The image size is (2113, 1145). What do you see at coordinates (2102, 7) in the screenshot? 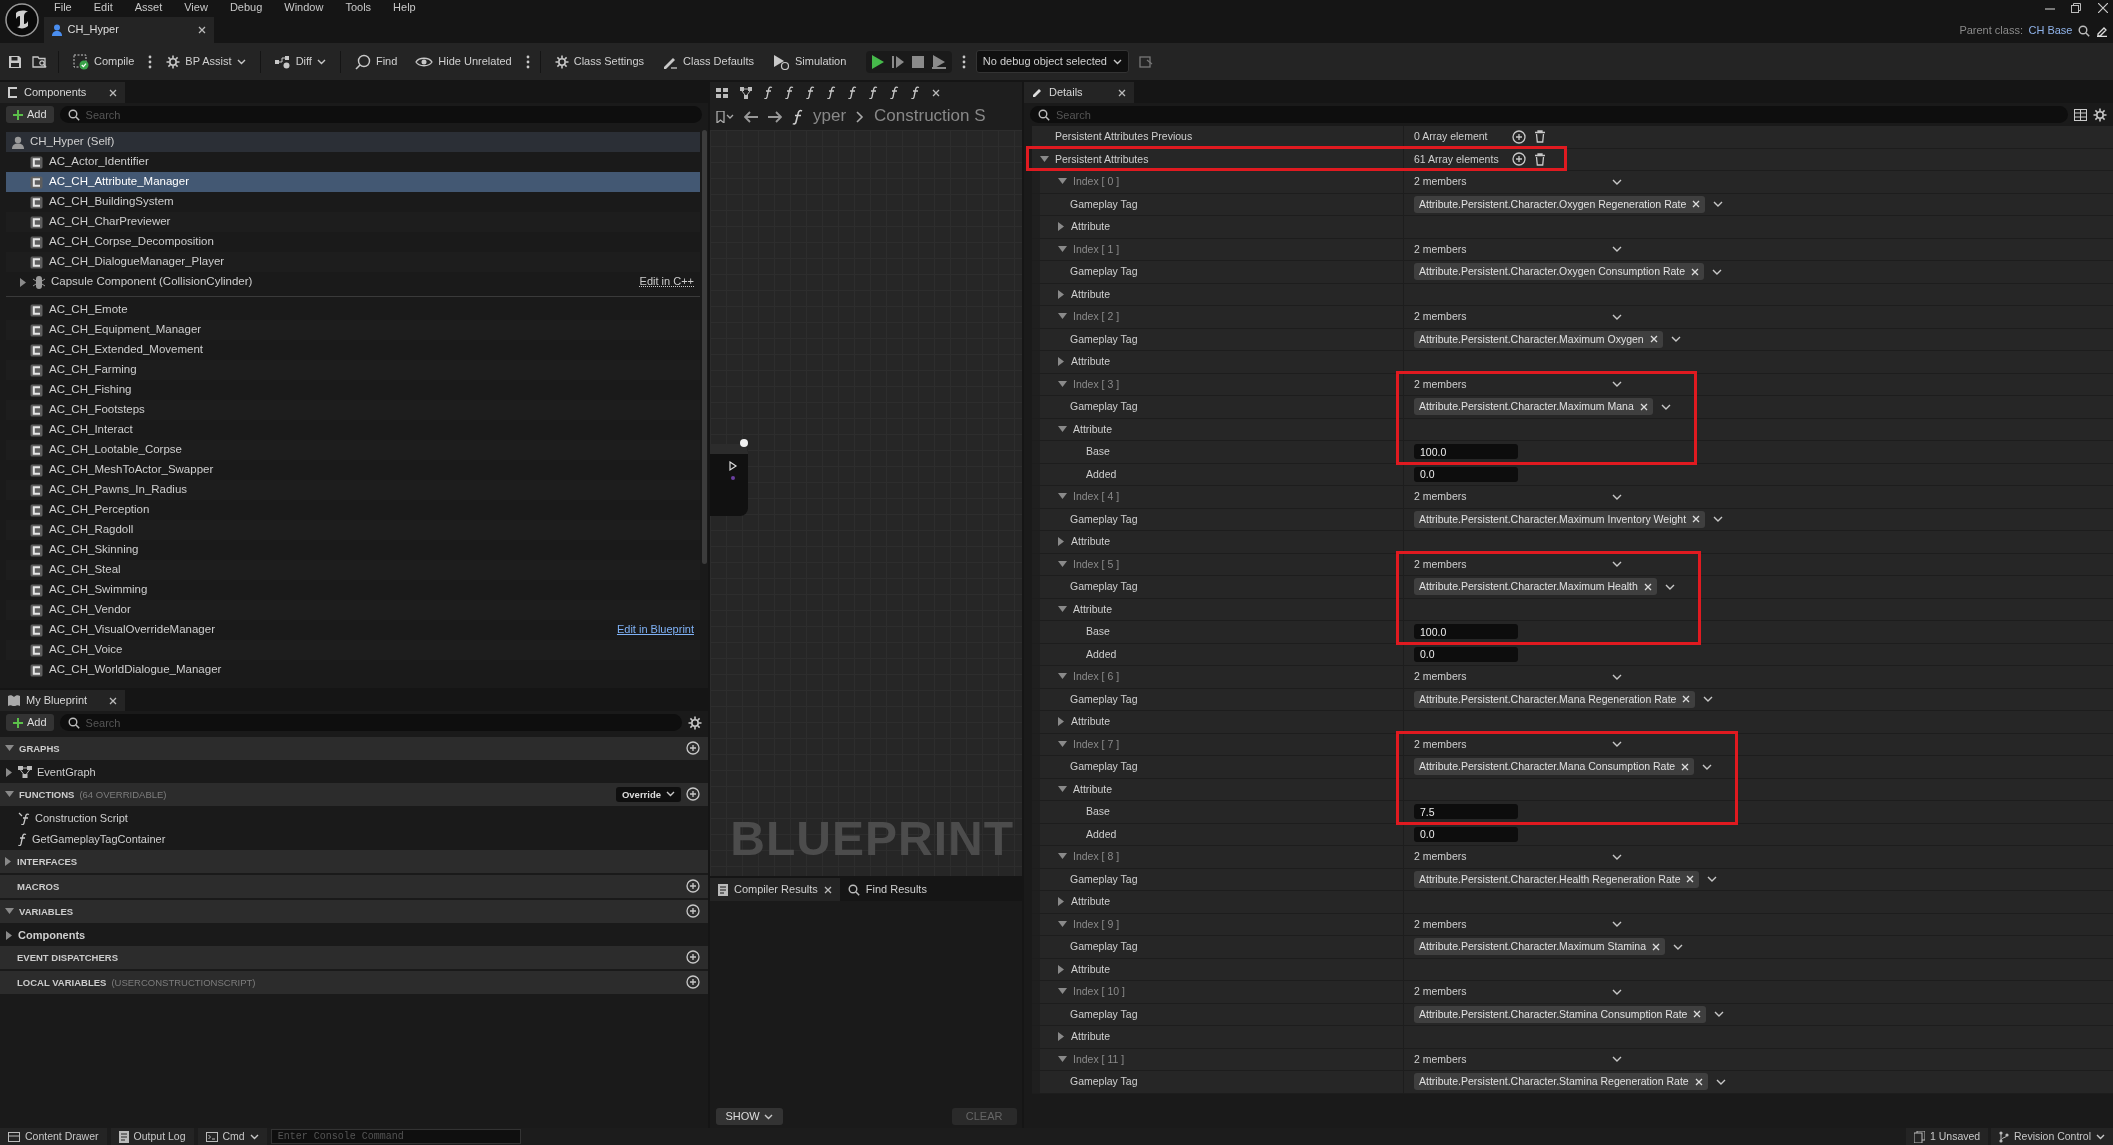
I see `close-window-icon` at bounding box center [2102, 7].